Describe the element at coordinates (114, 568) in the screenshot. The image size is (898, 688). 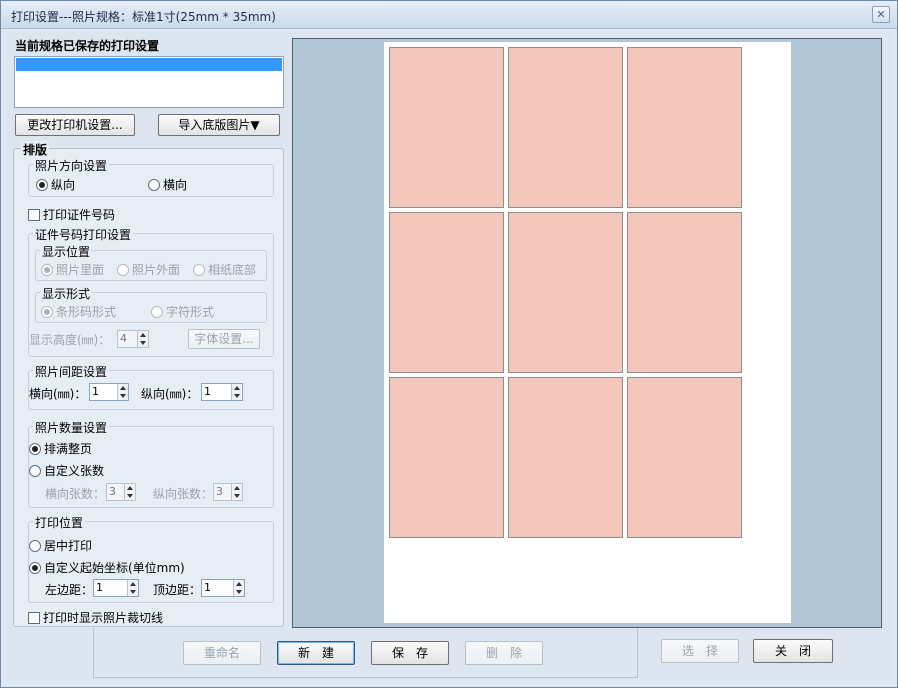
I see `custom-origin-label: 自定义起始坐标(单位mm)` at that location.